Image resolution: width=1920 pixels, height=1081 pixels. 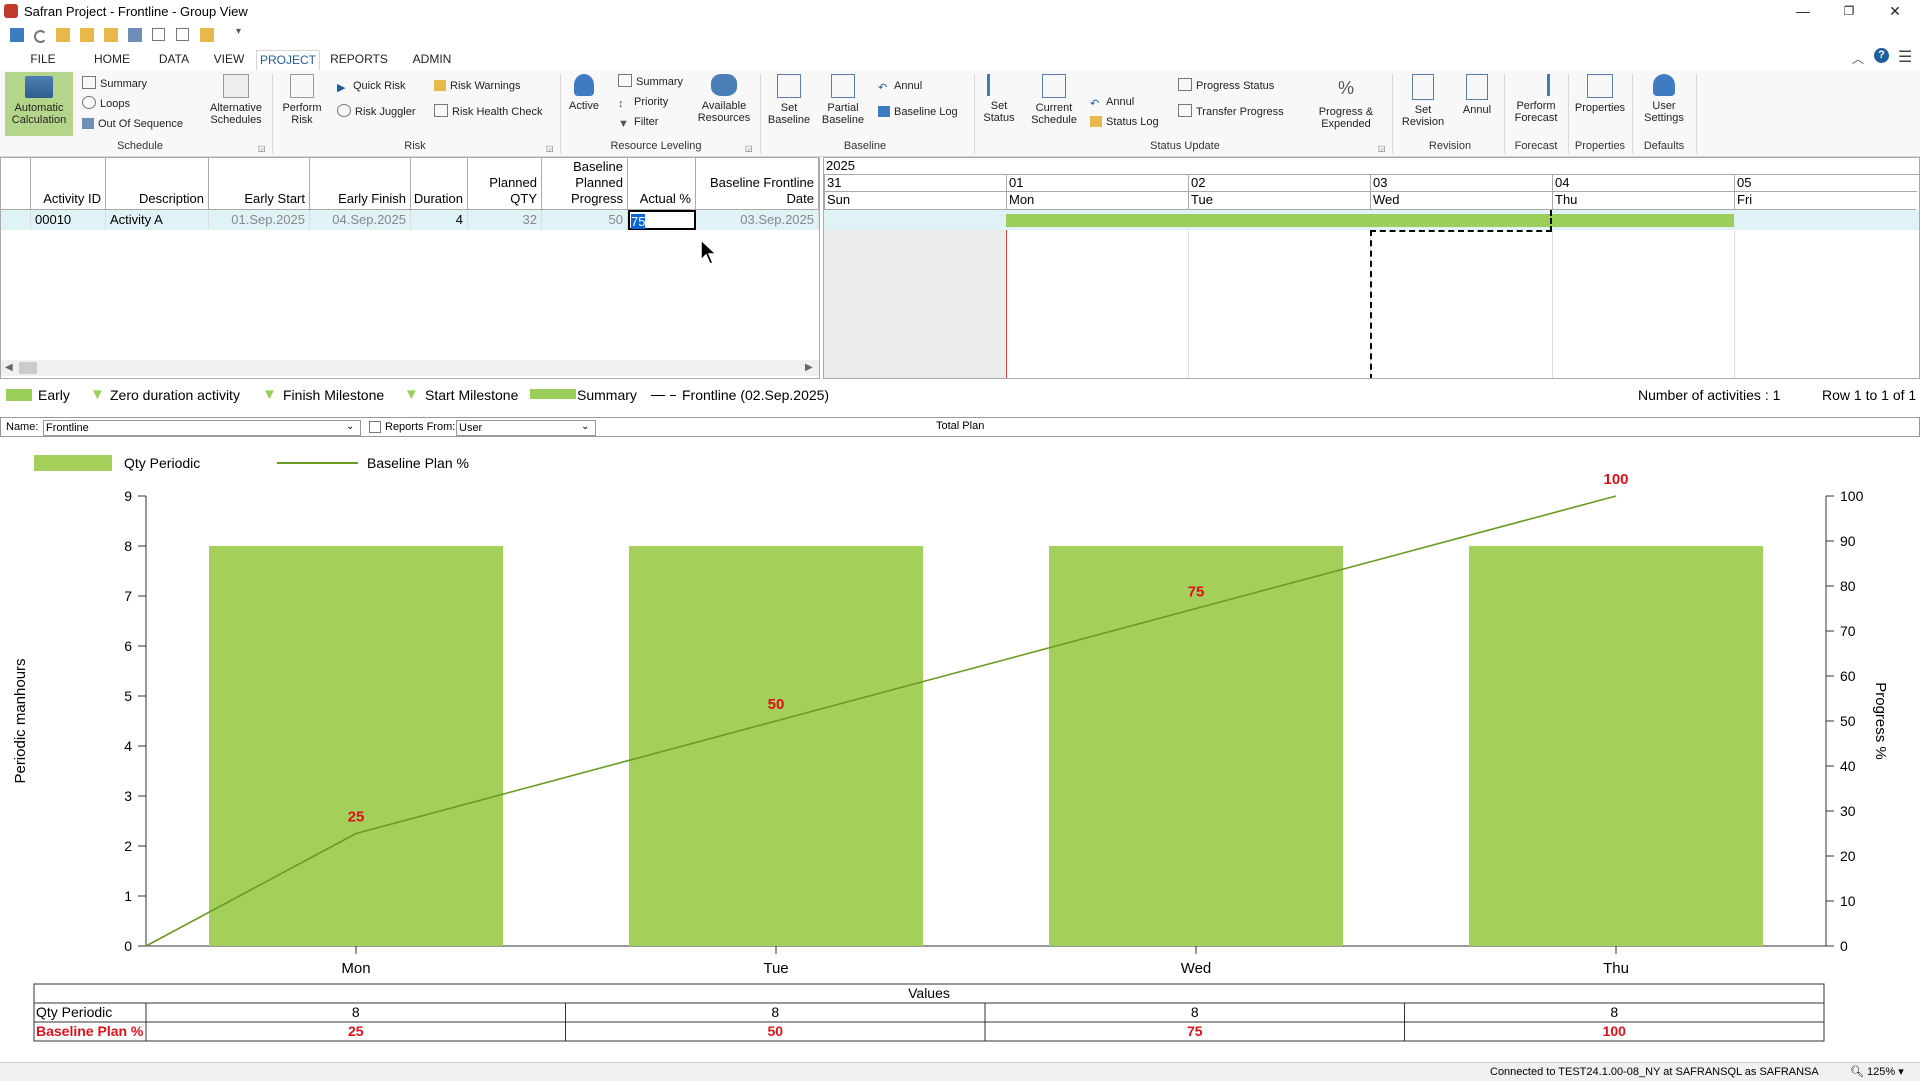 What do you see at coordinates (40, 36) in the screenshot?
I see `undo-icon` at bounding box center [40, 36].